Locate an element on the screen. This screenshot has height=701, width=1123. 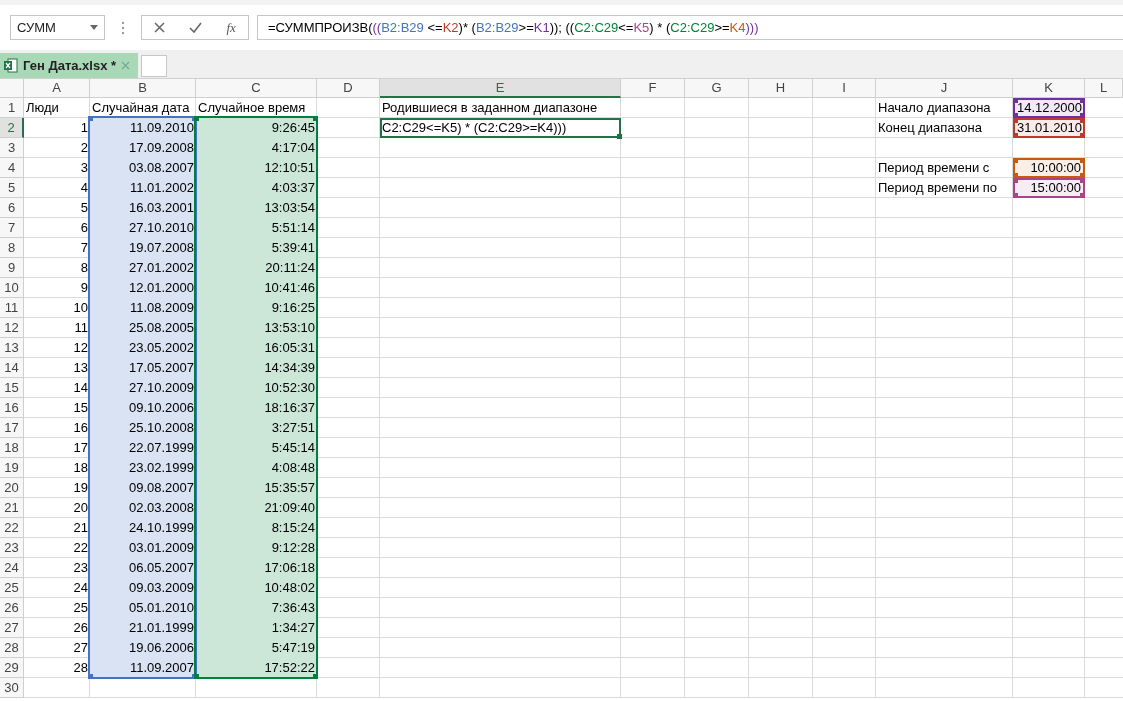
name-box: СУММ is located at coordinates (57, 27).